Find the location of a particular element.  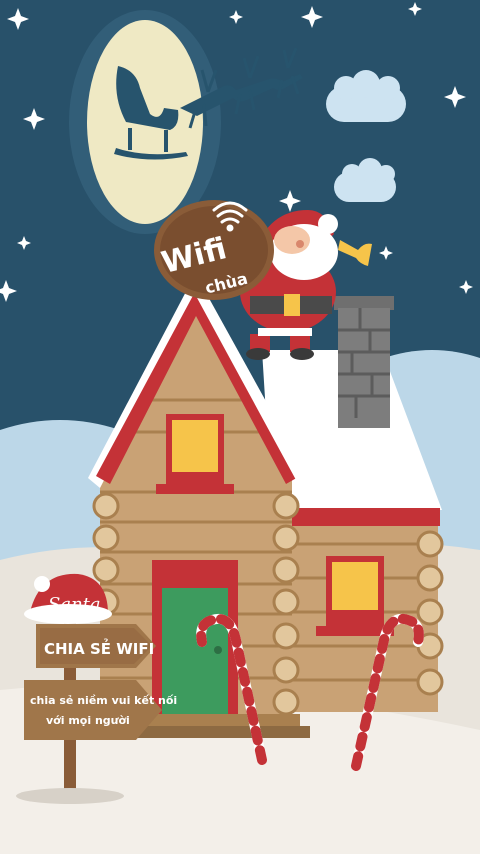

chimney-icon is located at coordinates (364, 362).